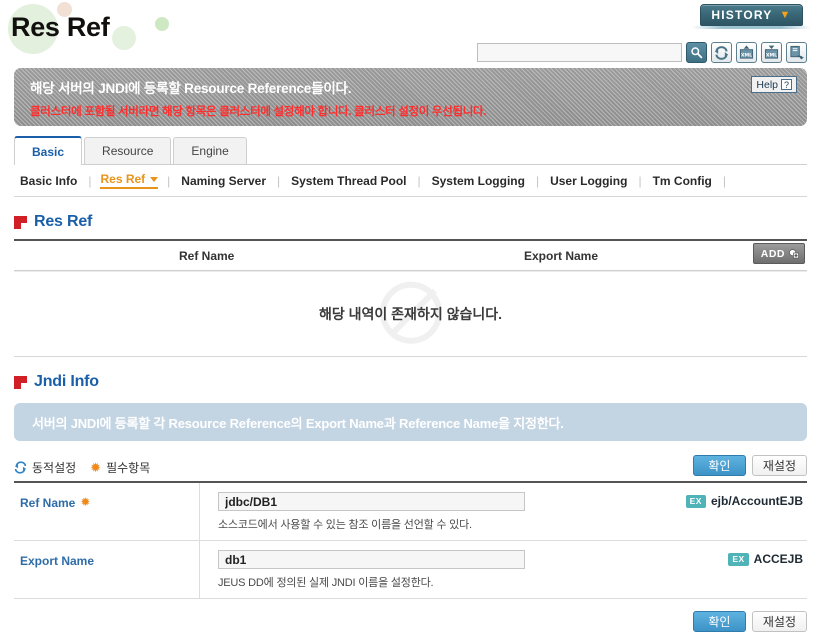 The height and width of the screenshot is (640, 821). Describe the element at coordinates (107, 511) in the screenshot. I see `field-label-ref-name: Ref Name ✹` at that location.